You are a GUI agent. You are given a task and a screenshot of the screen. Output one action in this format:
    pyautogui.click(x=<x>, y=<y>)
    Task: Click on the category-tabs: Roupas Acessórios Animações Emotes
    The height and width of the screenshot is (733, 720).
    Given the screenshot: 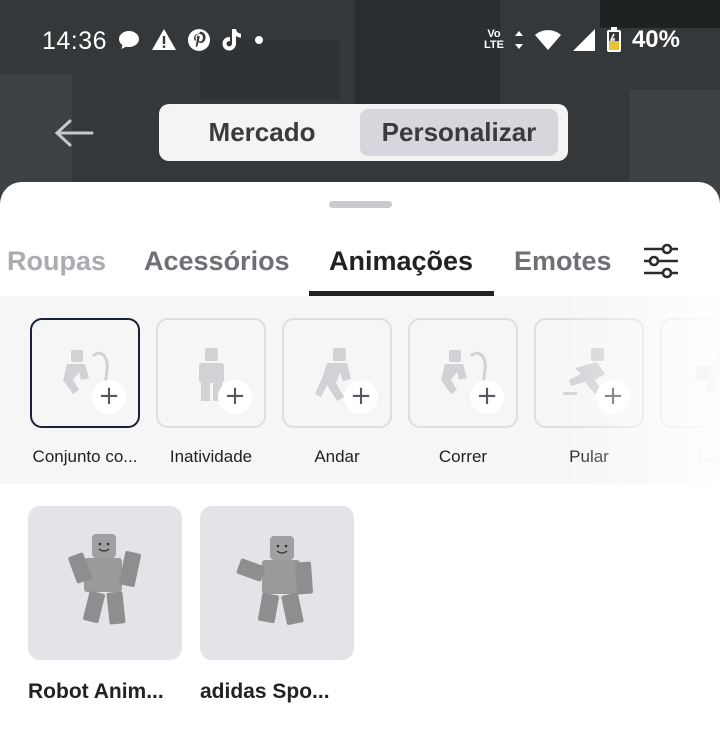 What is the action you would take?
    pyautogui.click(x=360, y=265)
    